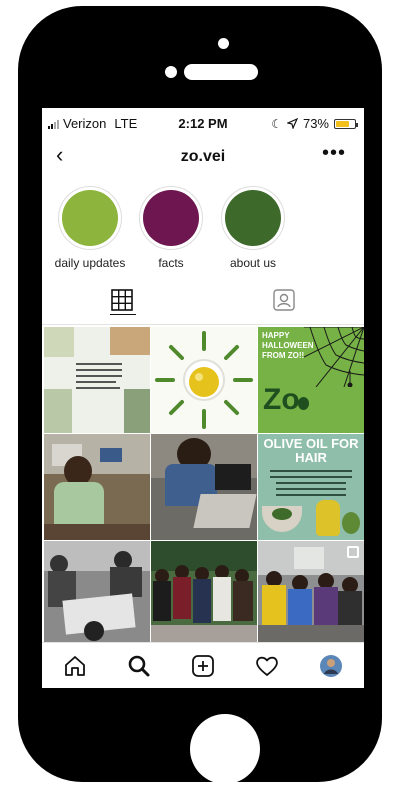 This screenshot has height=788, width=401. What do you see at coordinates (171, 263) in the screenshot?
I see `highlight-label: facts` at bounding box center [171, 263].